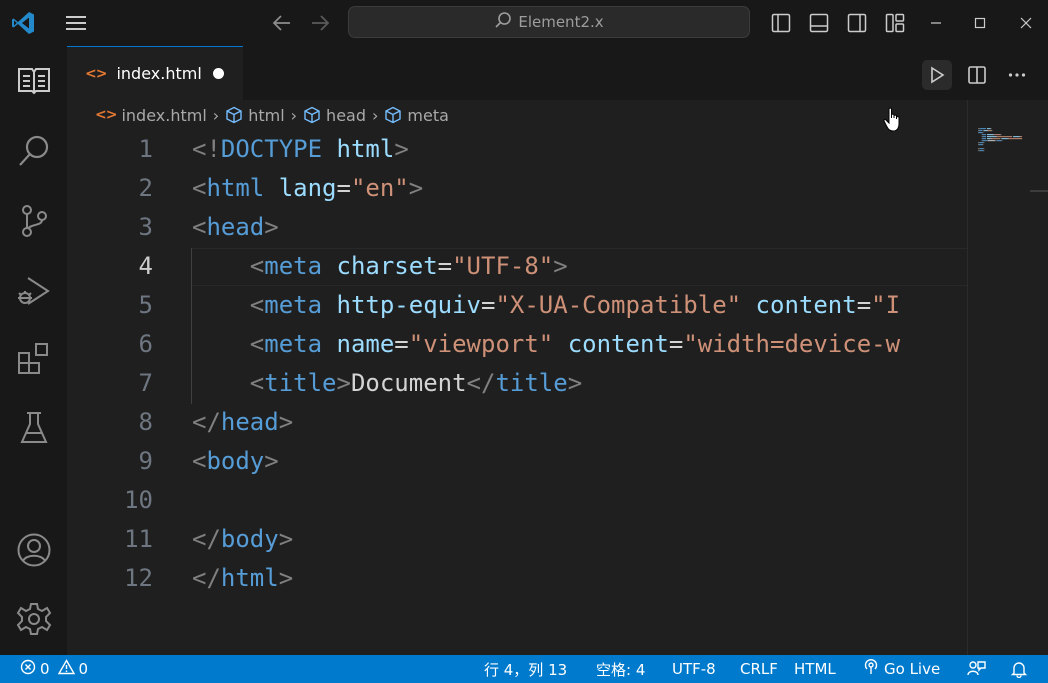 The height and width of the screenshot is (683, 1048). I want to click on arrow-left-icon, so click(282, 23).